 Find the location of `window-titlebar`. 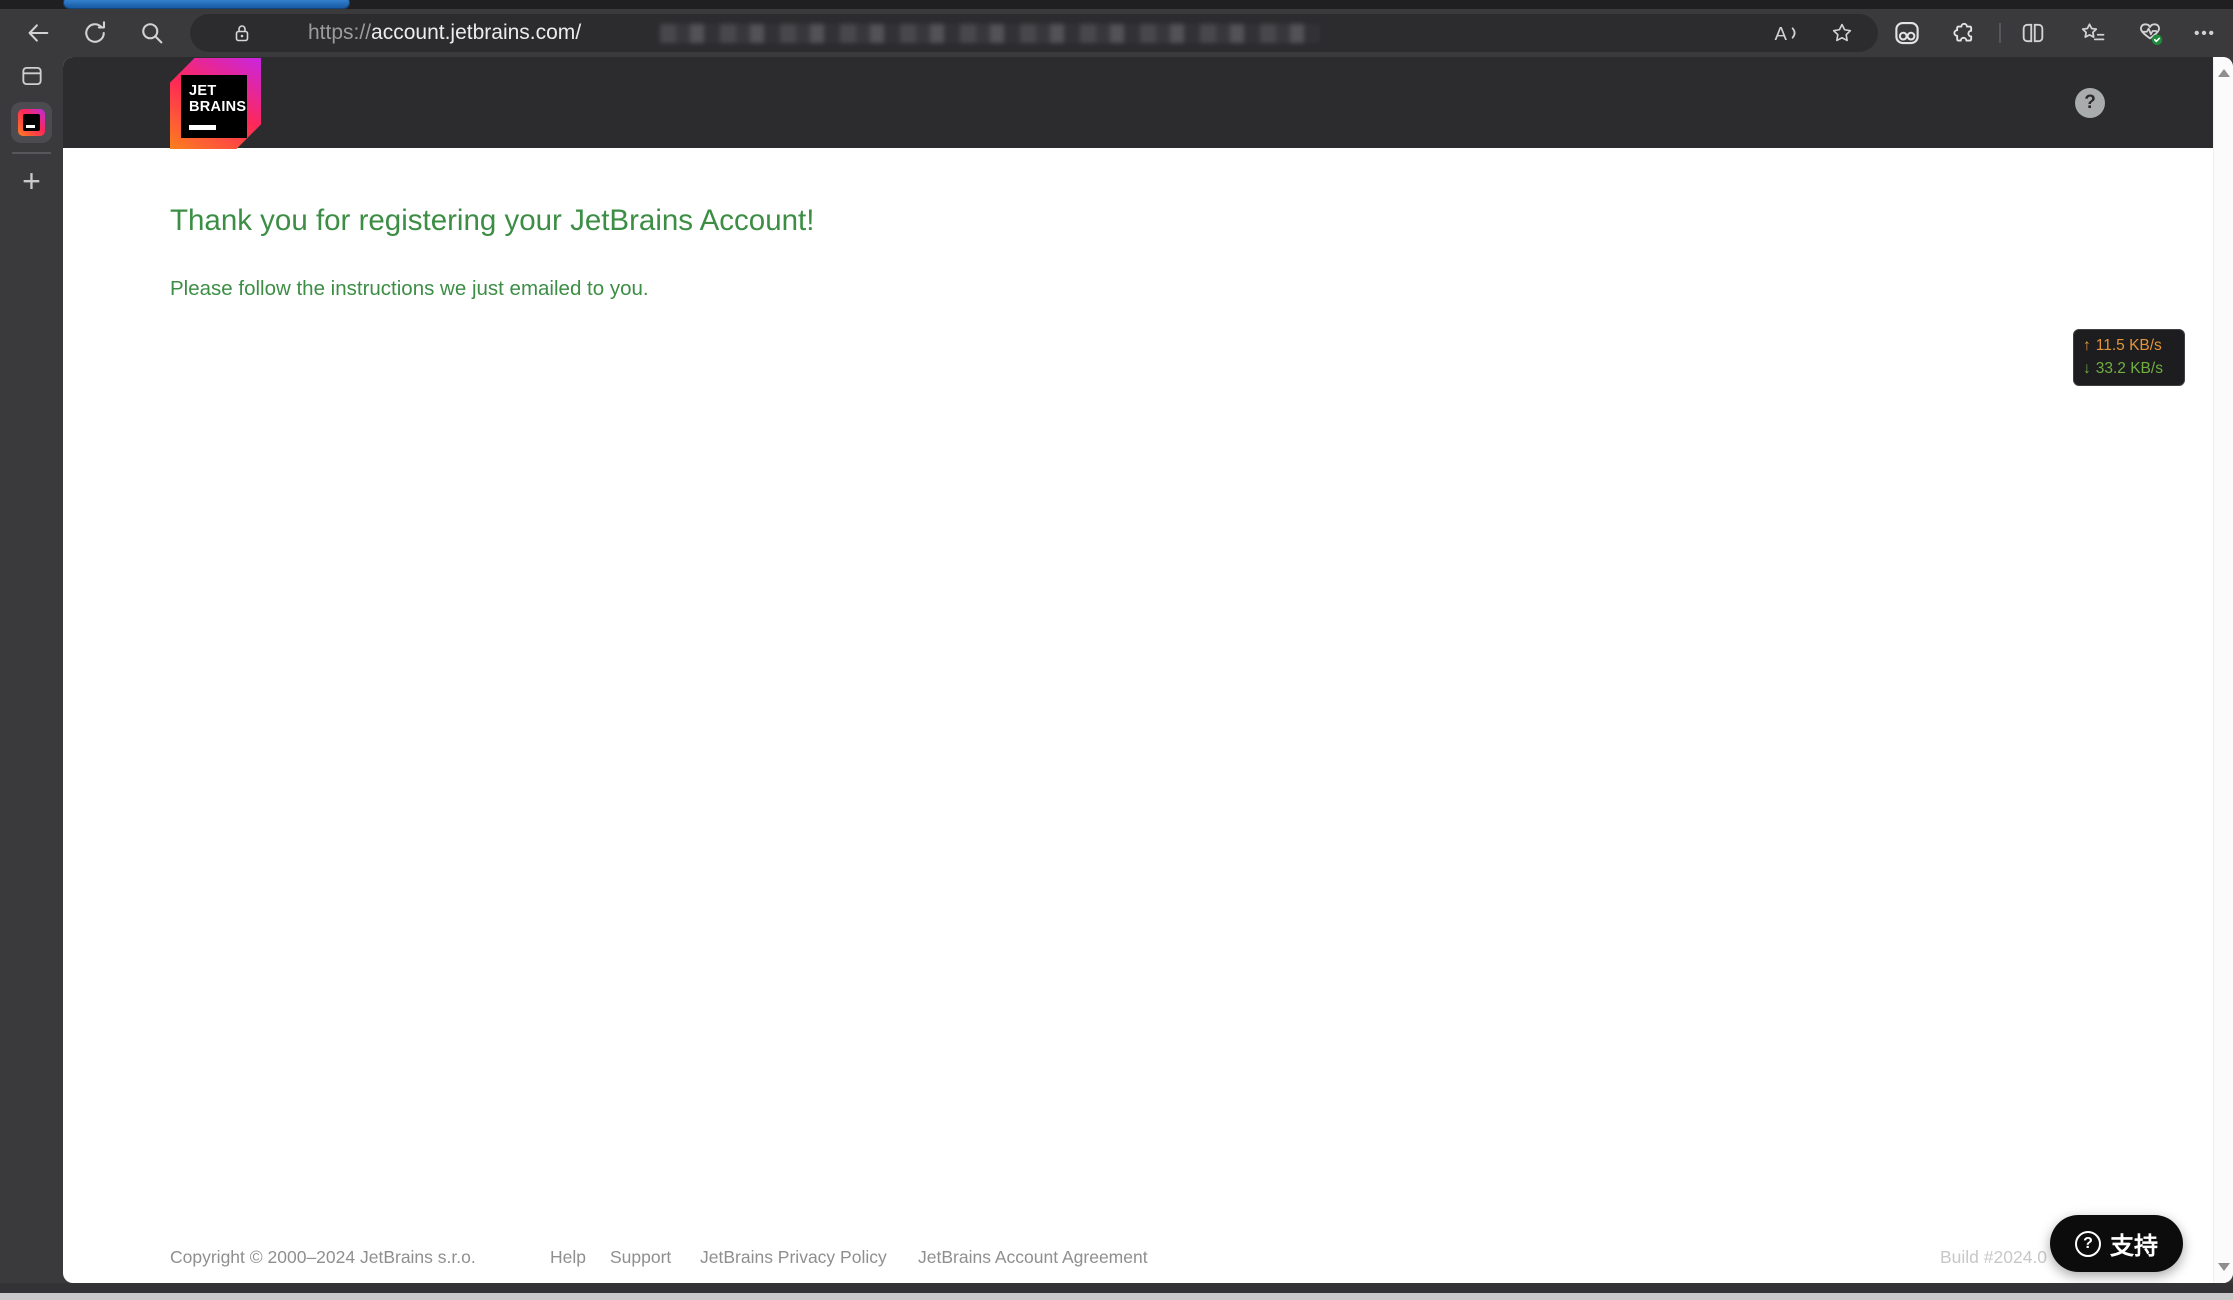

window-titlebar is located at coordinates (1116, 4).